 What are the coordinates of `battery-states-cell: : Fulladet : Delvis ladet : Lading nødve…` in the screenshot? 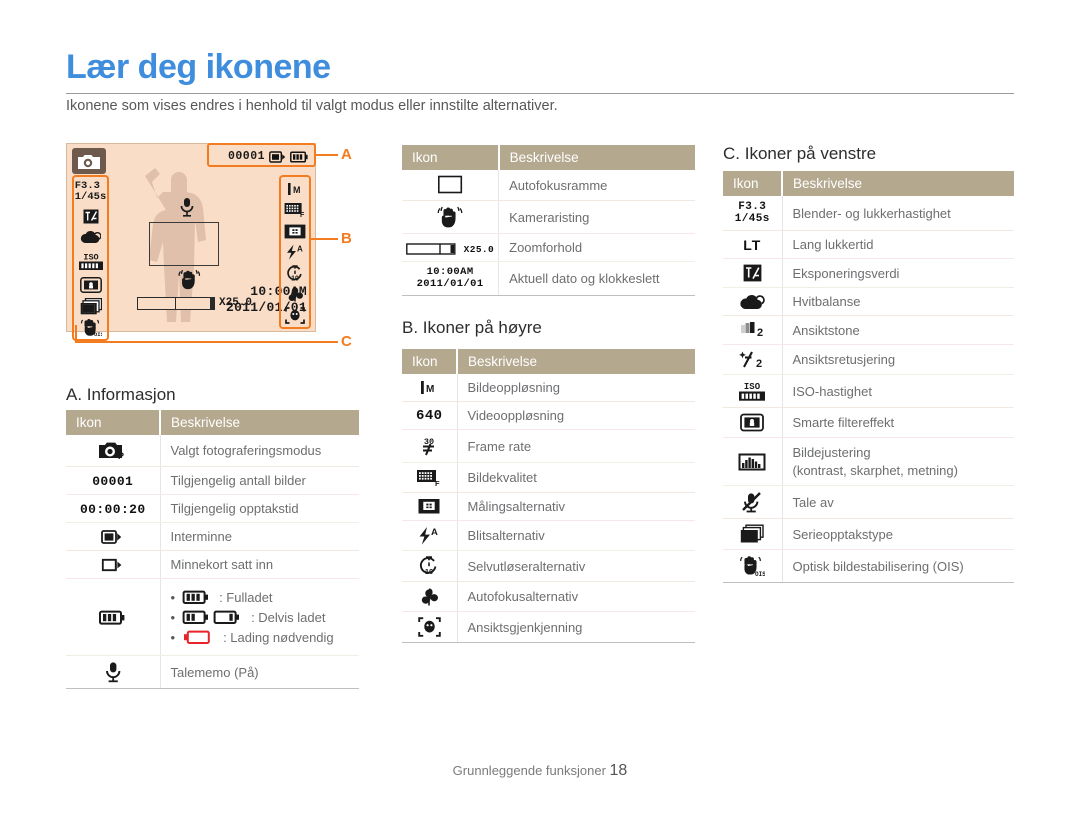 It's located at (259, 617).